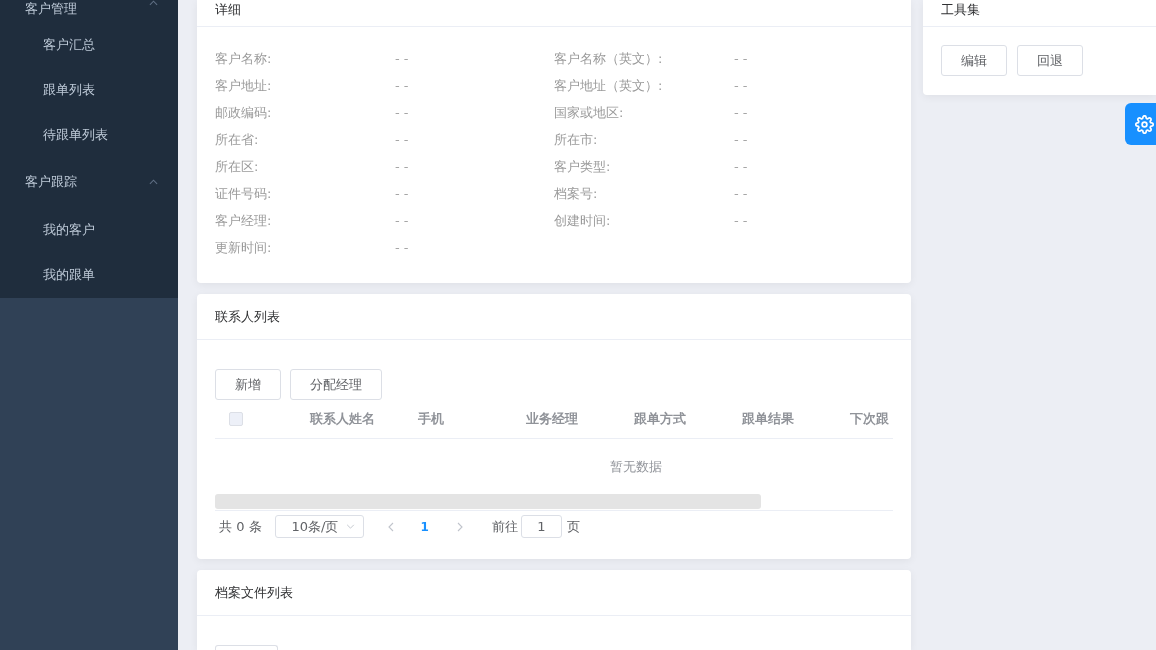 This screenshot has height=650, width=1156. Describe the element at coordinates (609, 59) in the screenshot. I see `field-label: 客户名称（英文）:` at that location.